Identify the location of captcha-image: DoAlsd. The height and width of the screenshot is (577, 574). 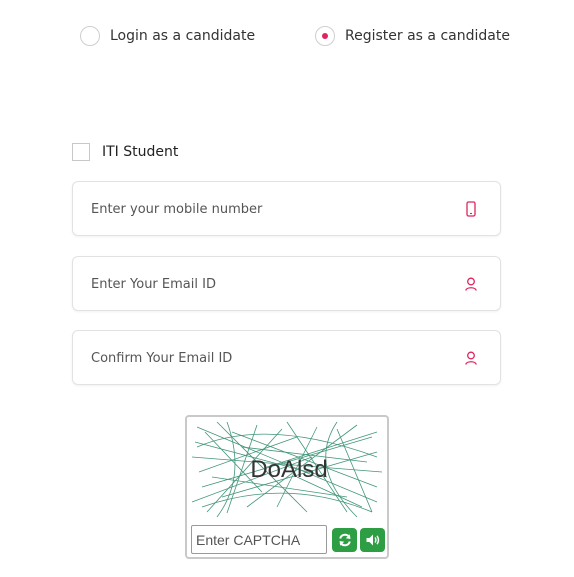
(287, 469).